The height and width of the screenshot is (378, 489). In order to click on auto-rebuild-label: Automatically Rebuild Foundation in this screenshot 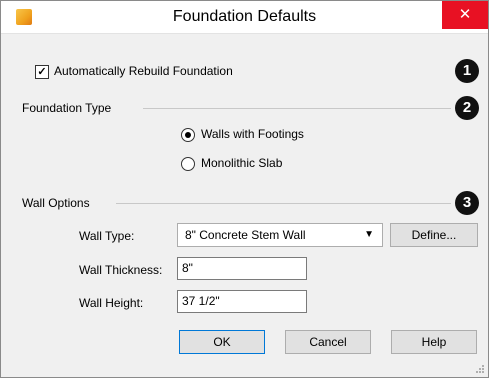, I will do `click(143, 71)`.